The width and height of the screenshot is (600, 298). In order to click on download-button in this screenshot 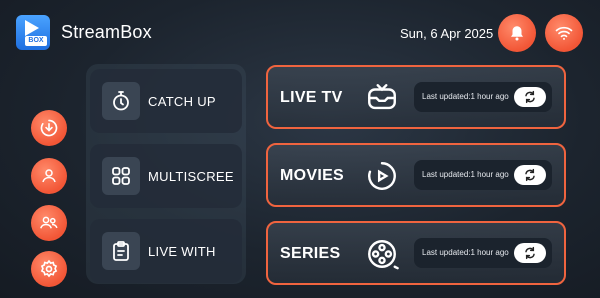, I will do `click(49, 128)`.